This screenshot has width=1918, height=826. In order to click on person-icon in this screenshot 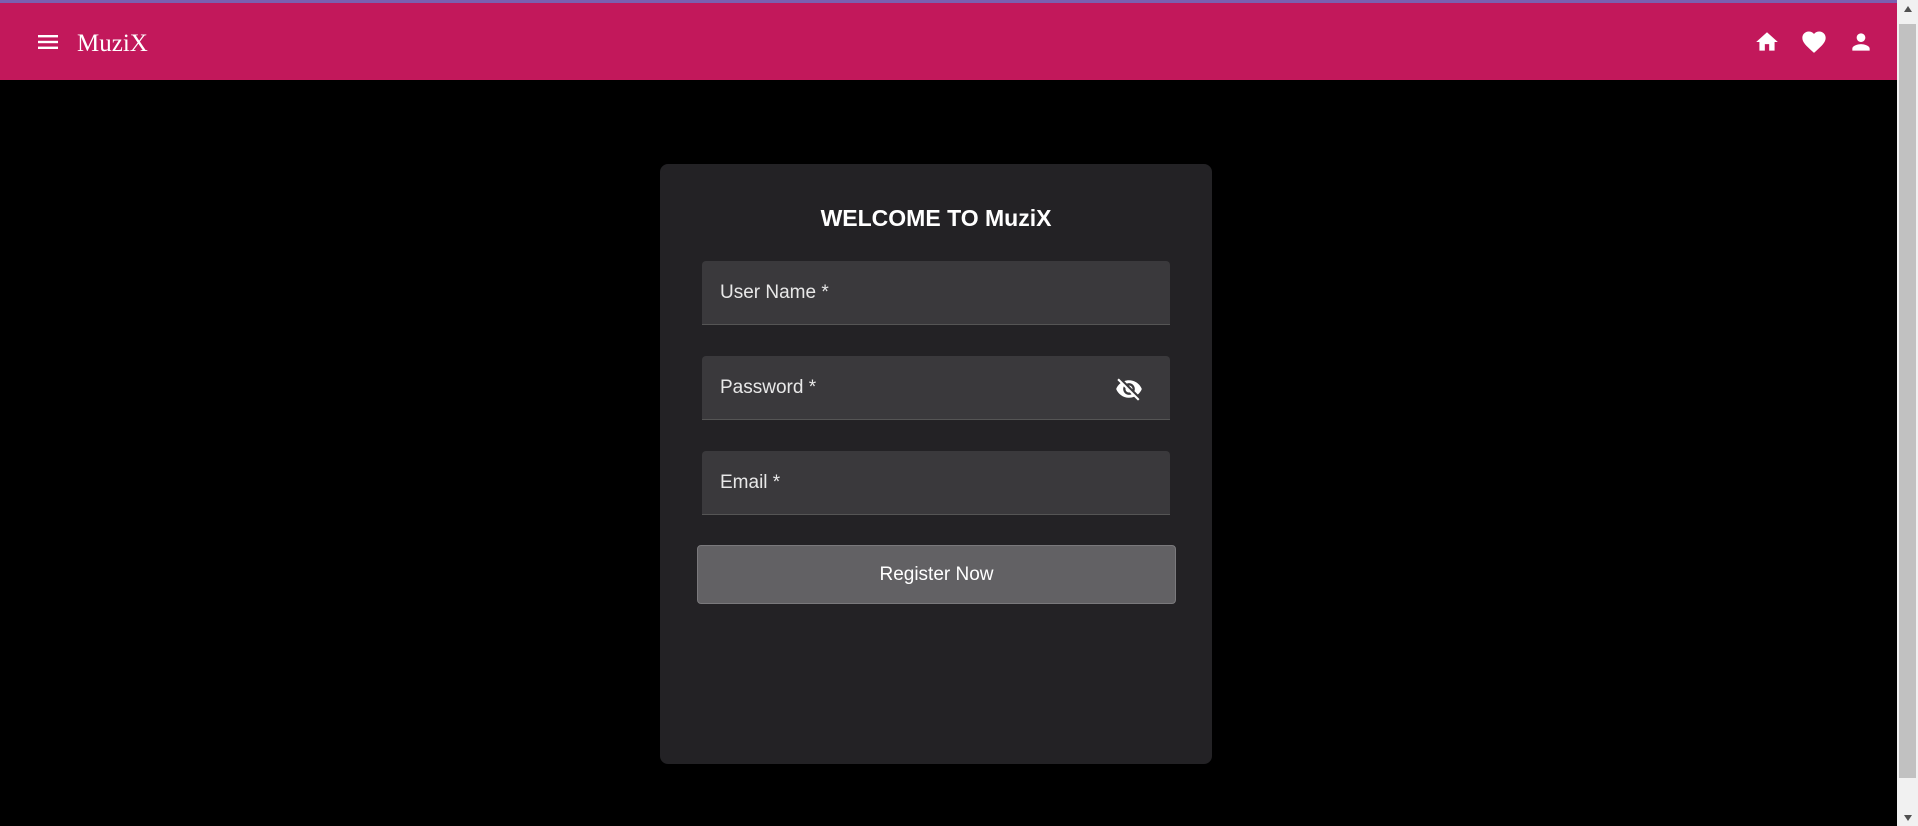, I will do `click(1860, 41)`.